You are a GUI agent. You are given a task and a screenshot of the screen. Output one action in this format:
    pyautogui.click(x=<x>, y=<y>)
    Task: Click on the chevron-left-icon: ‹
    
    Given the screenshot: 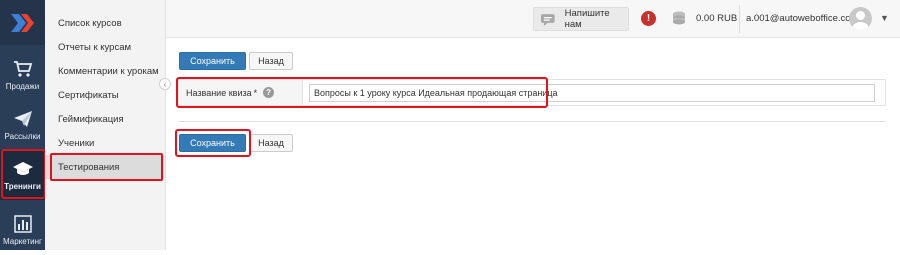 What is the action you would take?
    pyautogui.click(x=165, y=84)
    